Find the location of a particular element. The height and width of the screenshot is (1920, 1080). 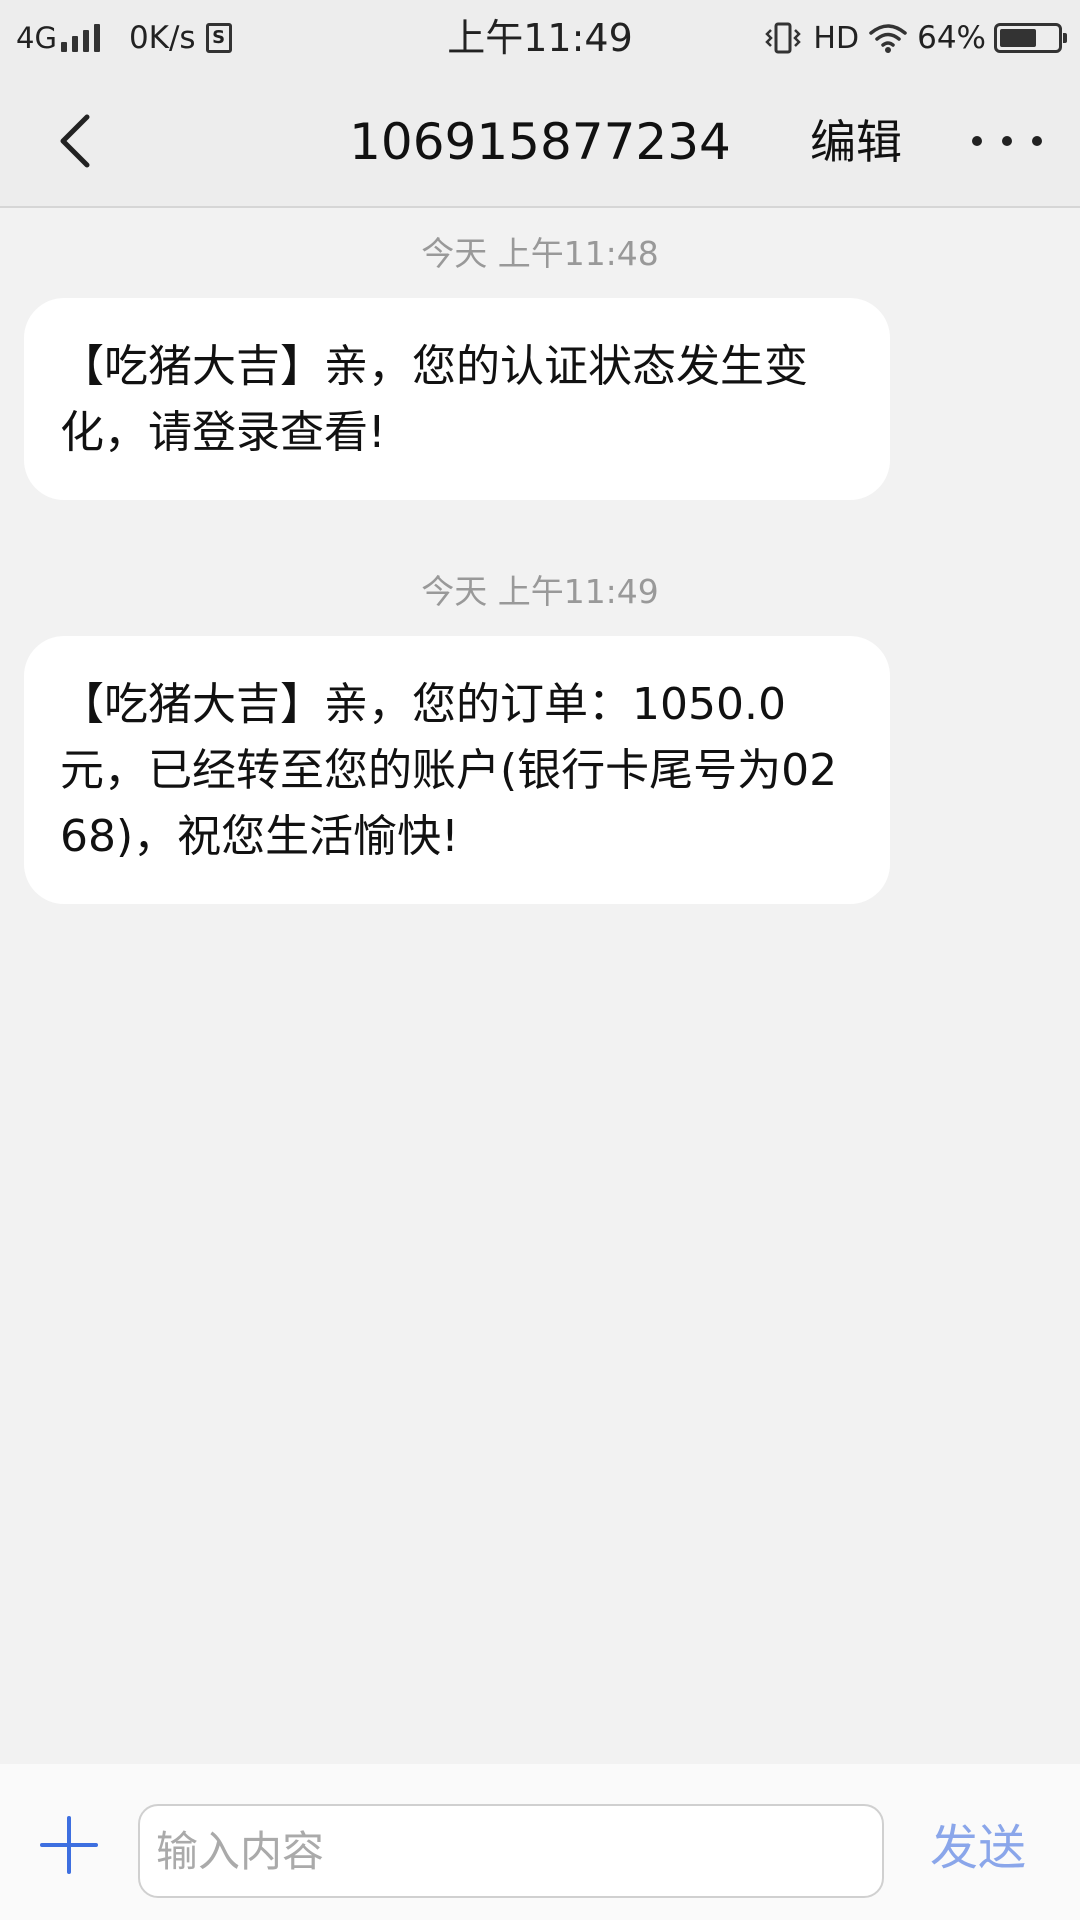

contact-number: 106915877234 is located at coordinates (540, 142).